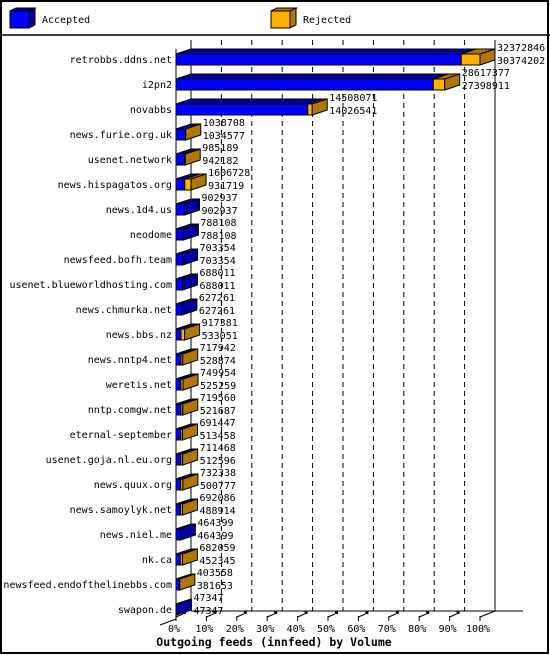  What do you see at coordinates (118, 260) in the screenshot?
I see `category-label: newsfeed.bofh.team` at bounding box center [118, 260].